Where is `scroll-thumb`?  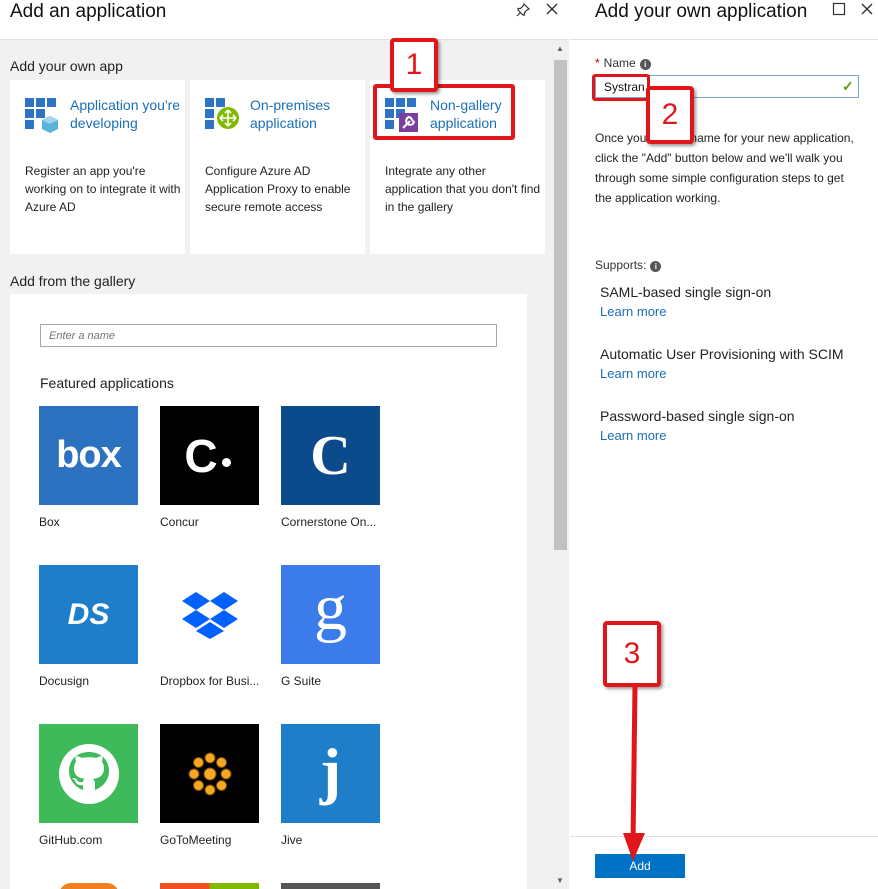 scroll-thumb is located at coordinates (560, 305).